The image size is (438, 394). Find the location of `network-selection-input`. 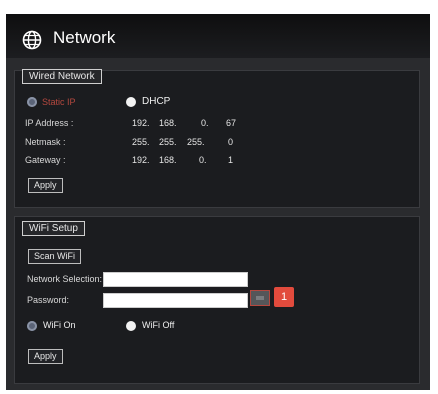

network-selection-input is located at coordinates (175, 279).